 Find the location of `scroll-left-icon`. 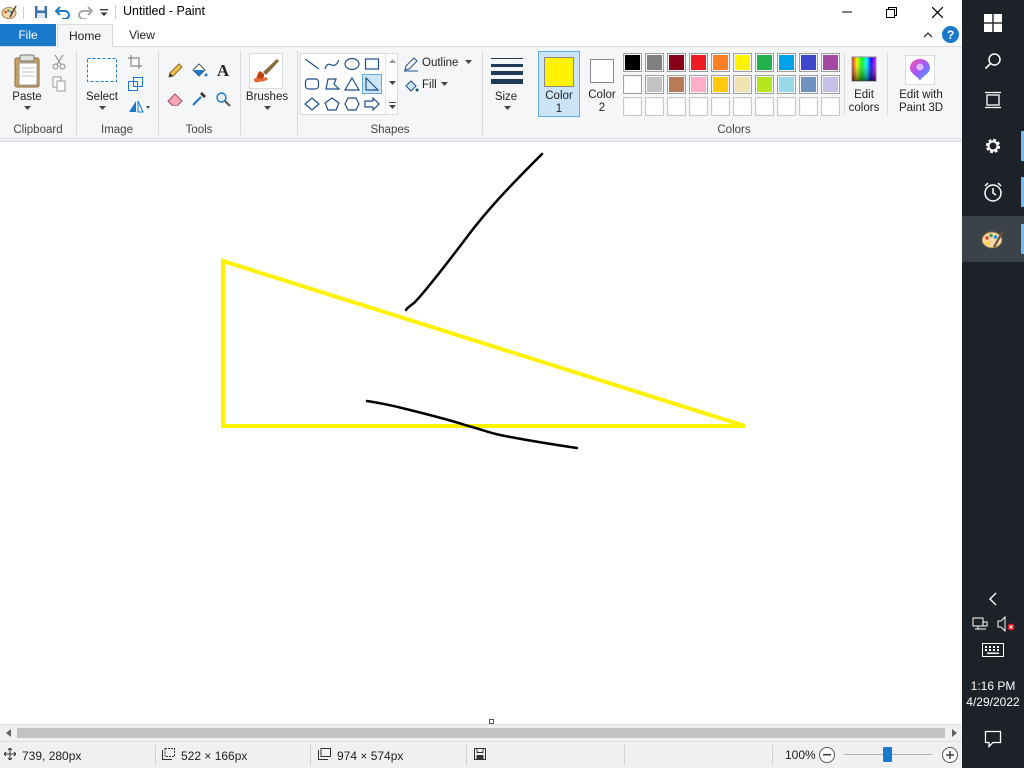

scroll-left-icon is located at coordinates (8, 733).